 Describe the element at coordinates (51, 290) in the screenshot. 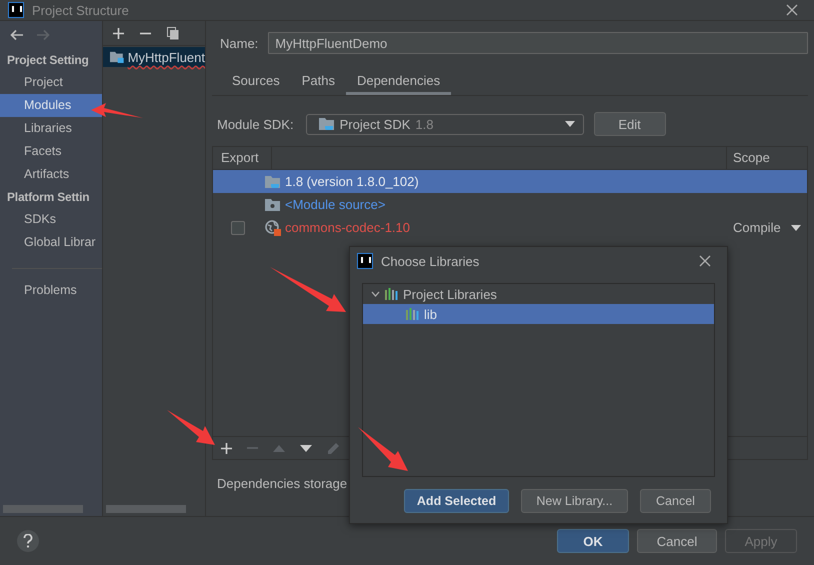

I see `sidebar-item: Problems` at that location.